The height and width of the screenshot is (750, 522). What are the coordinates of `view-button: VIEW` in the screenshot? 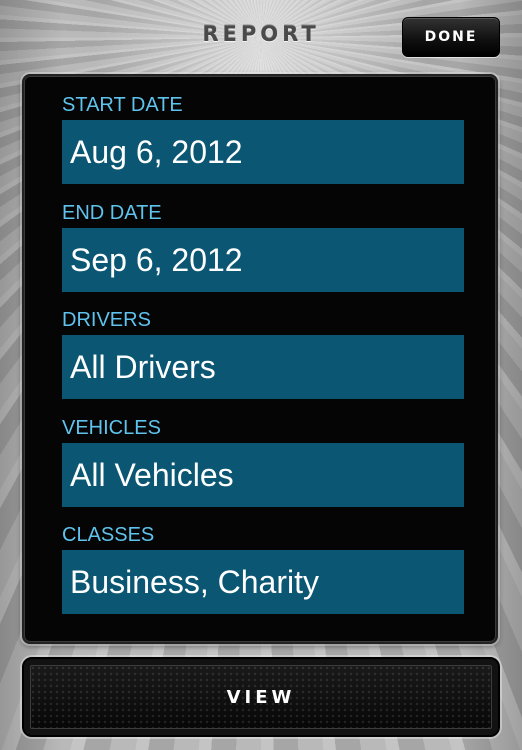 It's located at (261, 697).